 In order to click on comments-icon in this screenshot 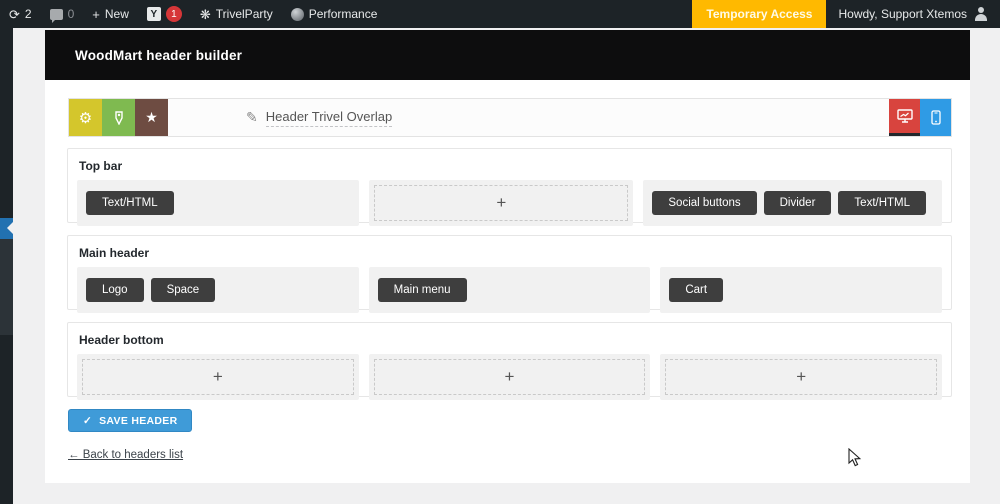, I will do `click(56, 15)`.